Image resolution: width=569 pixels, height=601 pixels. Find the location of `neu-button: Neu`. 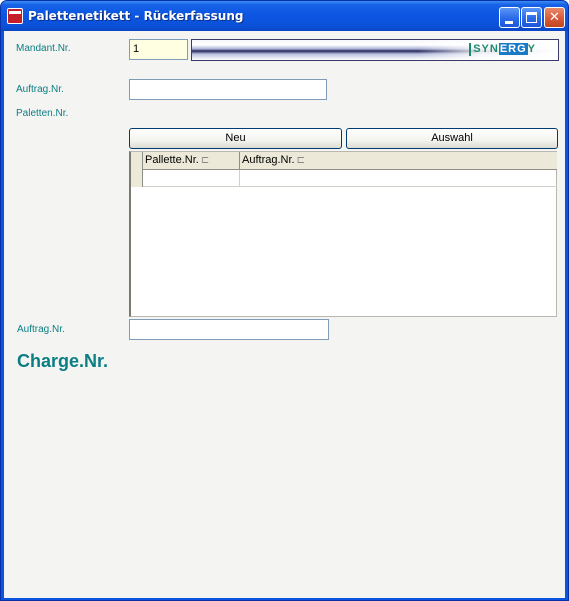

neu-button: Neu is located at coordinates (235, 138).